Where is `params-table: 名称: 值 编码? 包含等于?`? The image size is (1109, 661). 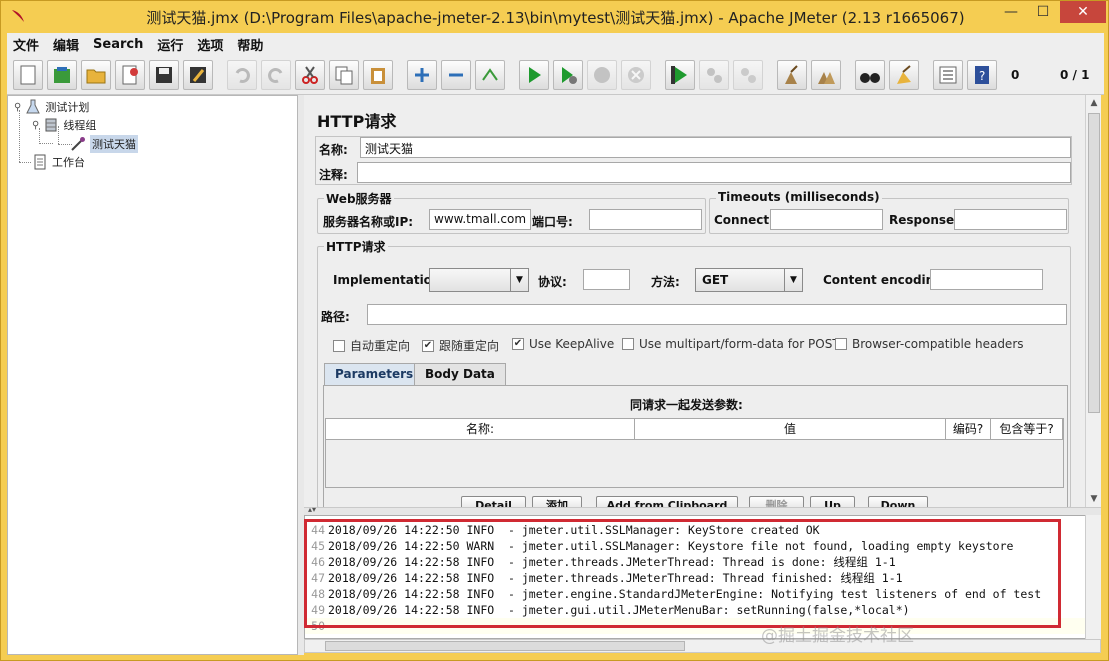
params-table: 名称: 值 编码? 包含等于? is located at coordinates (694, 453).